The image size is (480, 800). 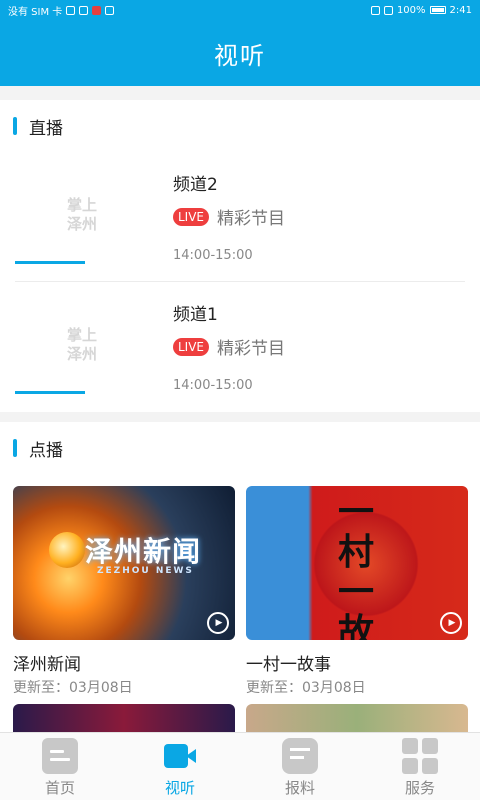 I want to click on tab-service: 服务, so click(x=420, y=766).